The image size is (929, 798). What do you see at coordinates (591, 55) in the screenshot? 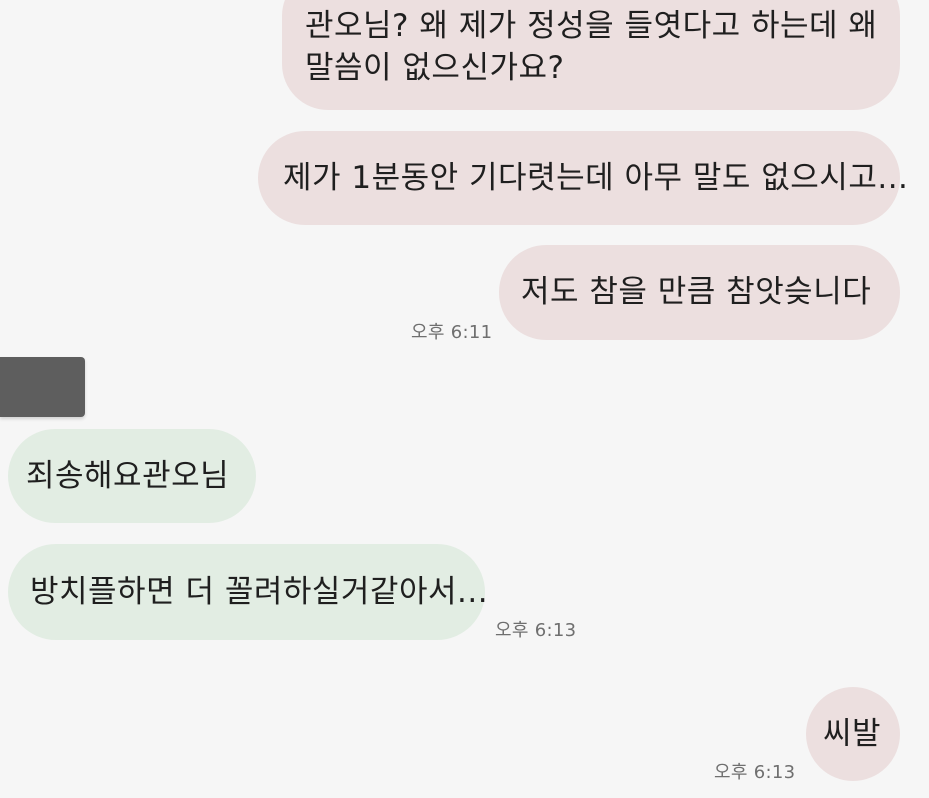
I see `message-bubble-outgoing: 관오님? 왜 제가 정성을 들엿다고 하는데 왜 말씀이 없으신가요?` at bounding box center [591, 55].